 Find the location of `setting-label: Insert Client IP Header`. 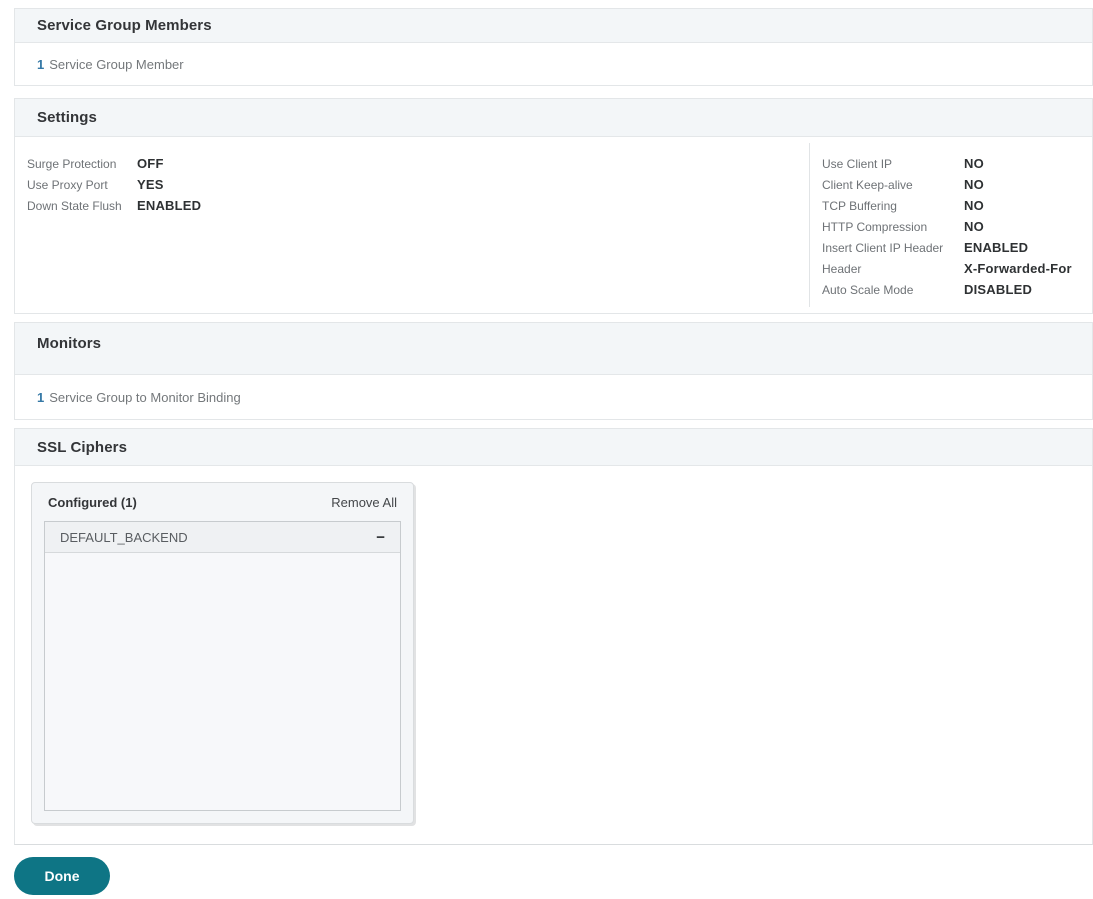

setting-label: Insert Client IP Header is located at coordinates (883, 247).